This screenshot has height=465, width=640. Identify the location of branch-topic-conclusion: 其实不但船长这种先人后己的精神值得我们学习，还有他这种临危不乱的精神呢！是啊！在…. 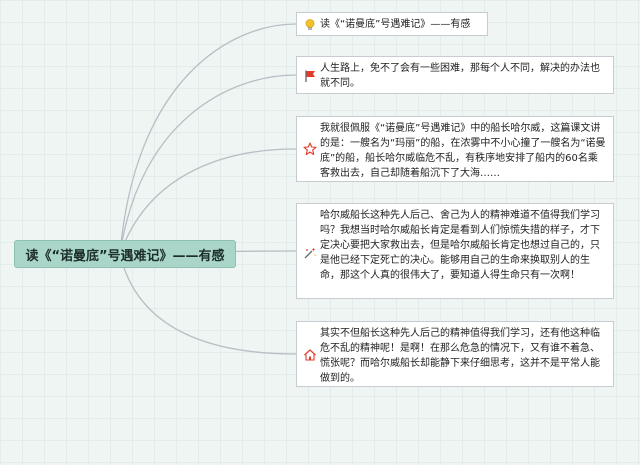
(455, 354).